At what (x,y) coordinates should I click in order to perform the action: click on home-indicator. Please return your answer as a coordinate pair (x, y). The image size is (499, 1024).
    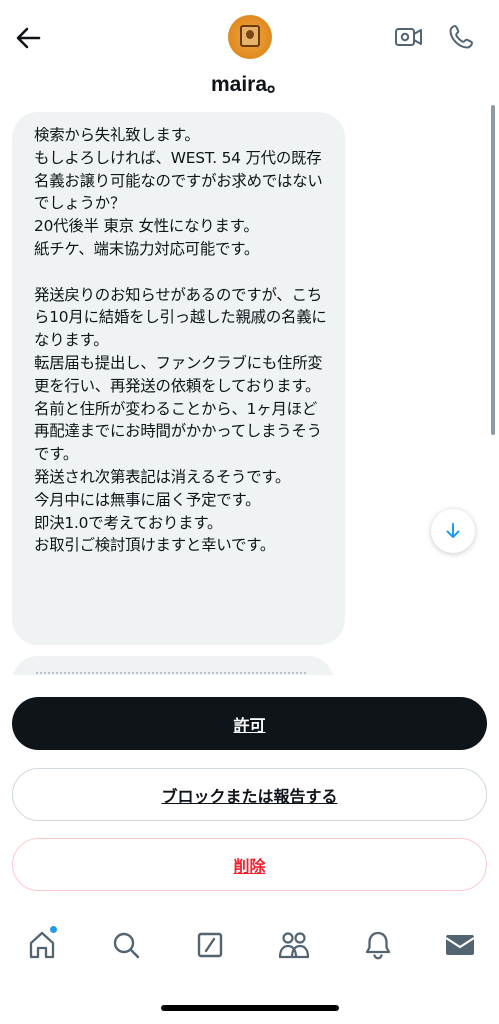
    Looking at the image, I should click on (250, 1008).